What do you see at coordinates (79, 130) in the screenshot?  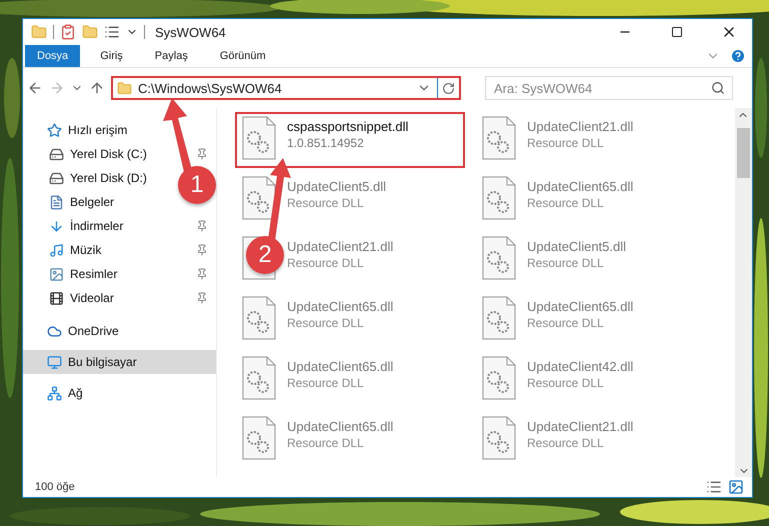 I see `sidebar-item: Hızlı erişim` at bounding box center [79, 130].